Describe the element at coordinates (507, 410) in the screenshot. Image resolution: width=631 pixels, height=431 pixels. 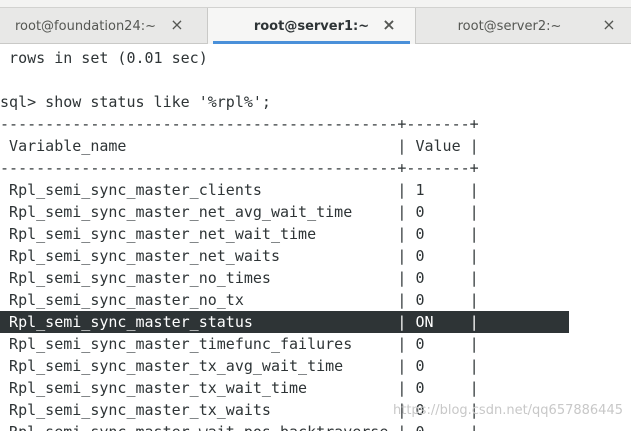
I see `watermark: https://blog.csdn.net/qq657886445` at that location.